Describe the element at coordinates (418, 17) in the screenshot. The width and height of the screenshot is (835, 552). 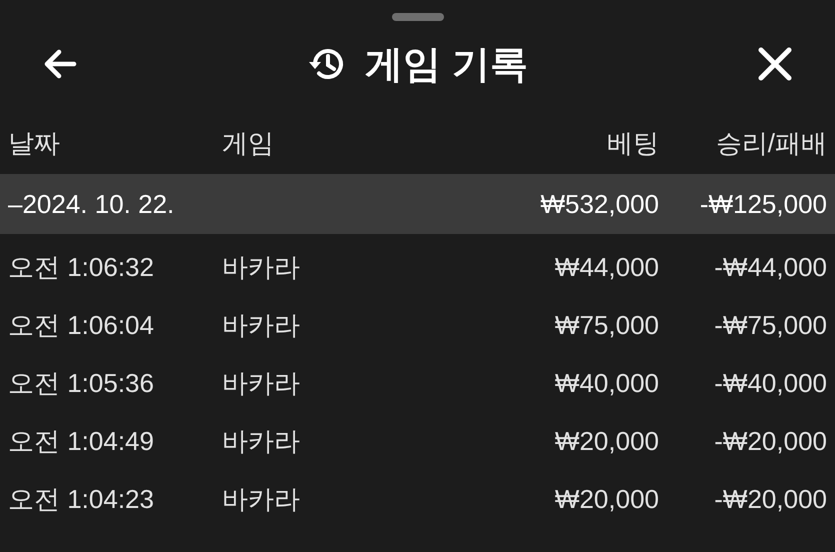
I see `drag-handle` at that location.